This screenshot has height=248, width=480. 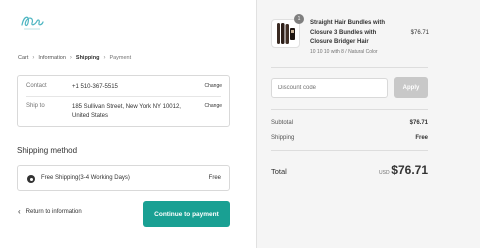 What do you see at coordinates (95, 87) in the screenshot?
I see `contact-value: +1 510-367-5515` at bounding box center [95, 87].